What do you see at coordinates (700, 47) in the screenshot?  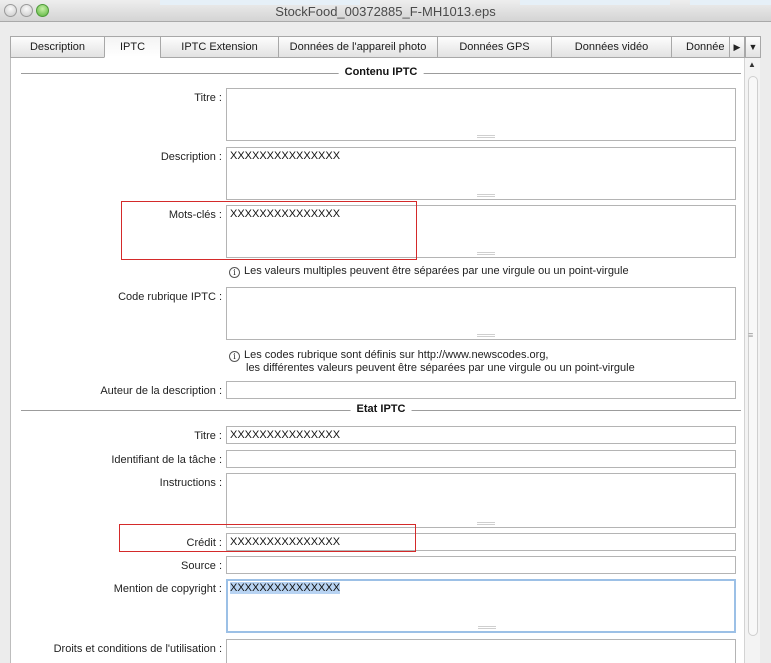 I see `tab-donnees-more: Donnée` at bounding box center [700, 47].